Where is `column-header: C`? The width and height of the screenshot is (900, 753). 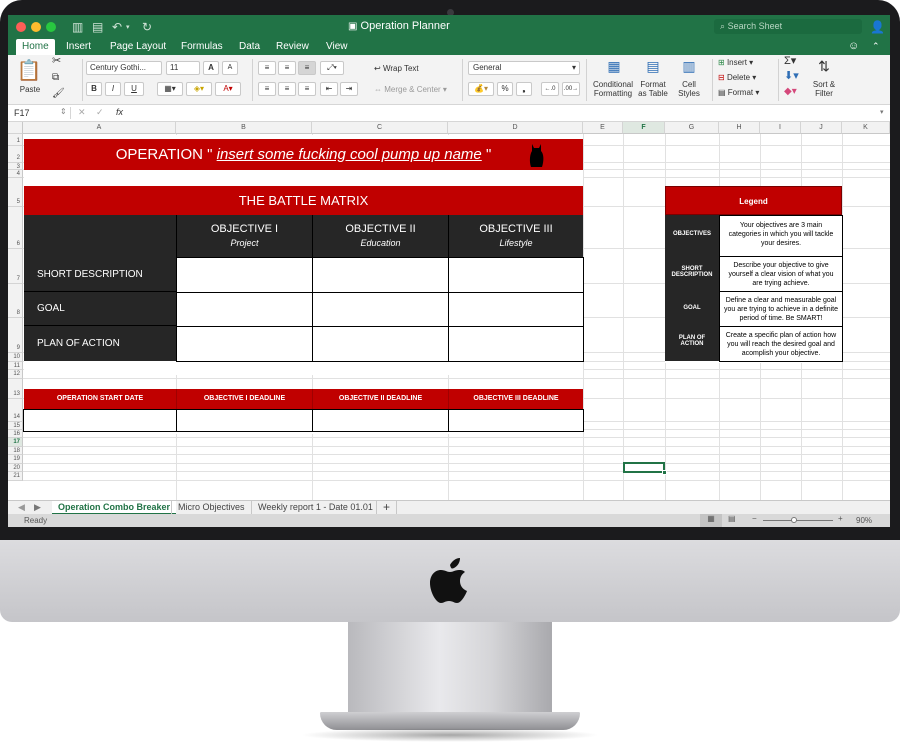
column-header: C is located at coordinates (380, 128).